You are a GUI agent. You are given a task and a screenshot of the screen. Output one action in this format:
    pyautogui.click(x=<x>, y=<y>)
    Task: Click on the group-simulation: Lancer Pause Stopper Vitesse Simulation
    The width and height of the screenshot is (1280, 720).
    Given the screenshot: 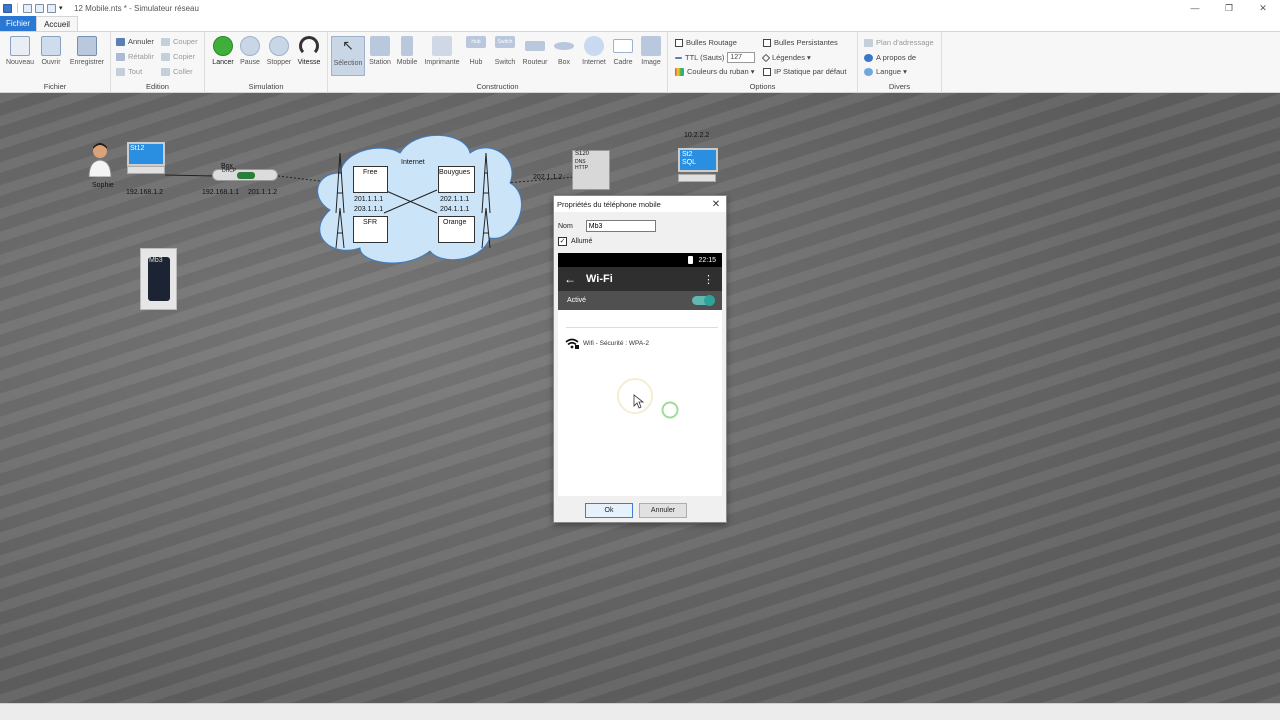 What is the action you would take?
    pyautogui.click(x=266, y=62)
    